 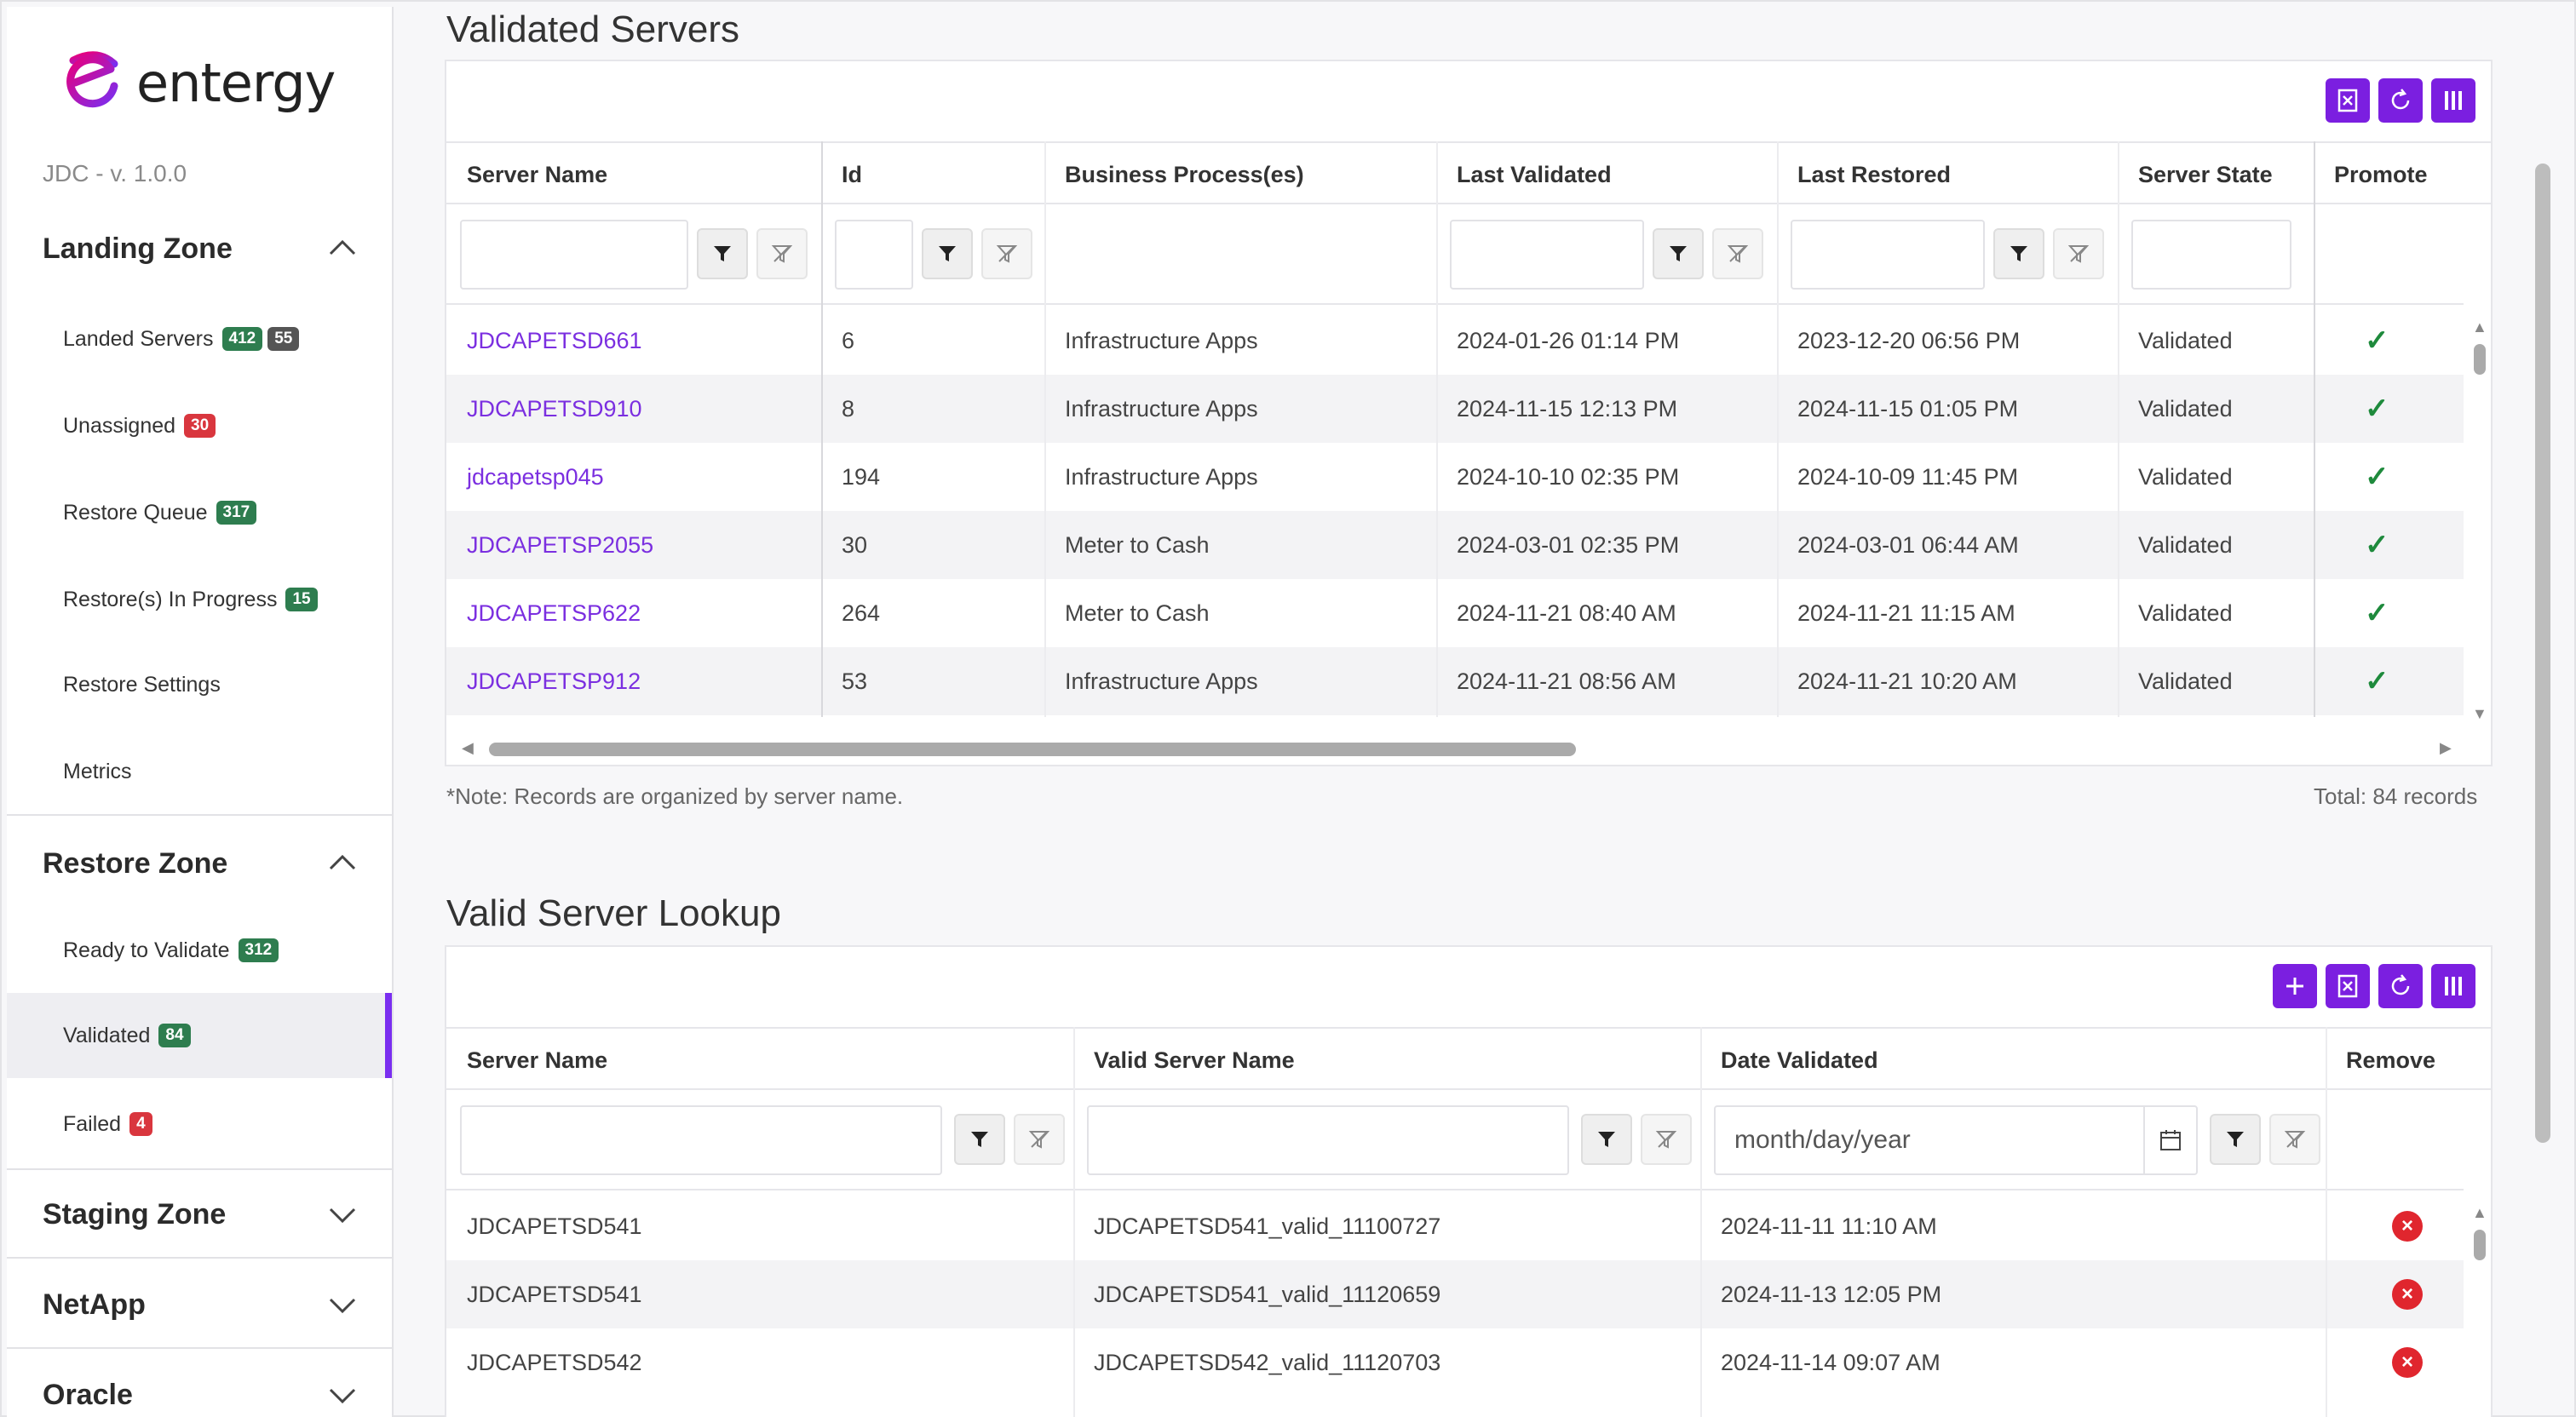 What do you see at coordinates (1386, 1060) in the screenshot?
I see `column-header-valid-server-name: Valid Server Name` at bounding box center [1386, 1060].